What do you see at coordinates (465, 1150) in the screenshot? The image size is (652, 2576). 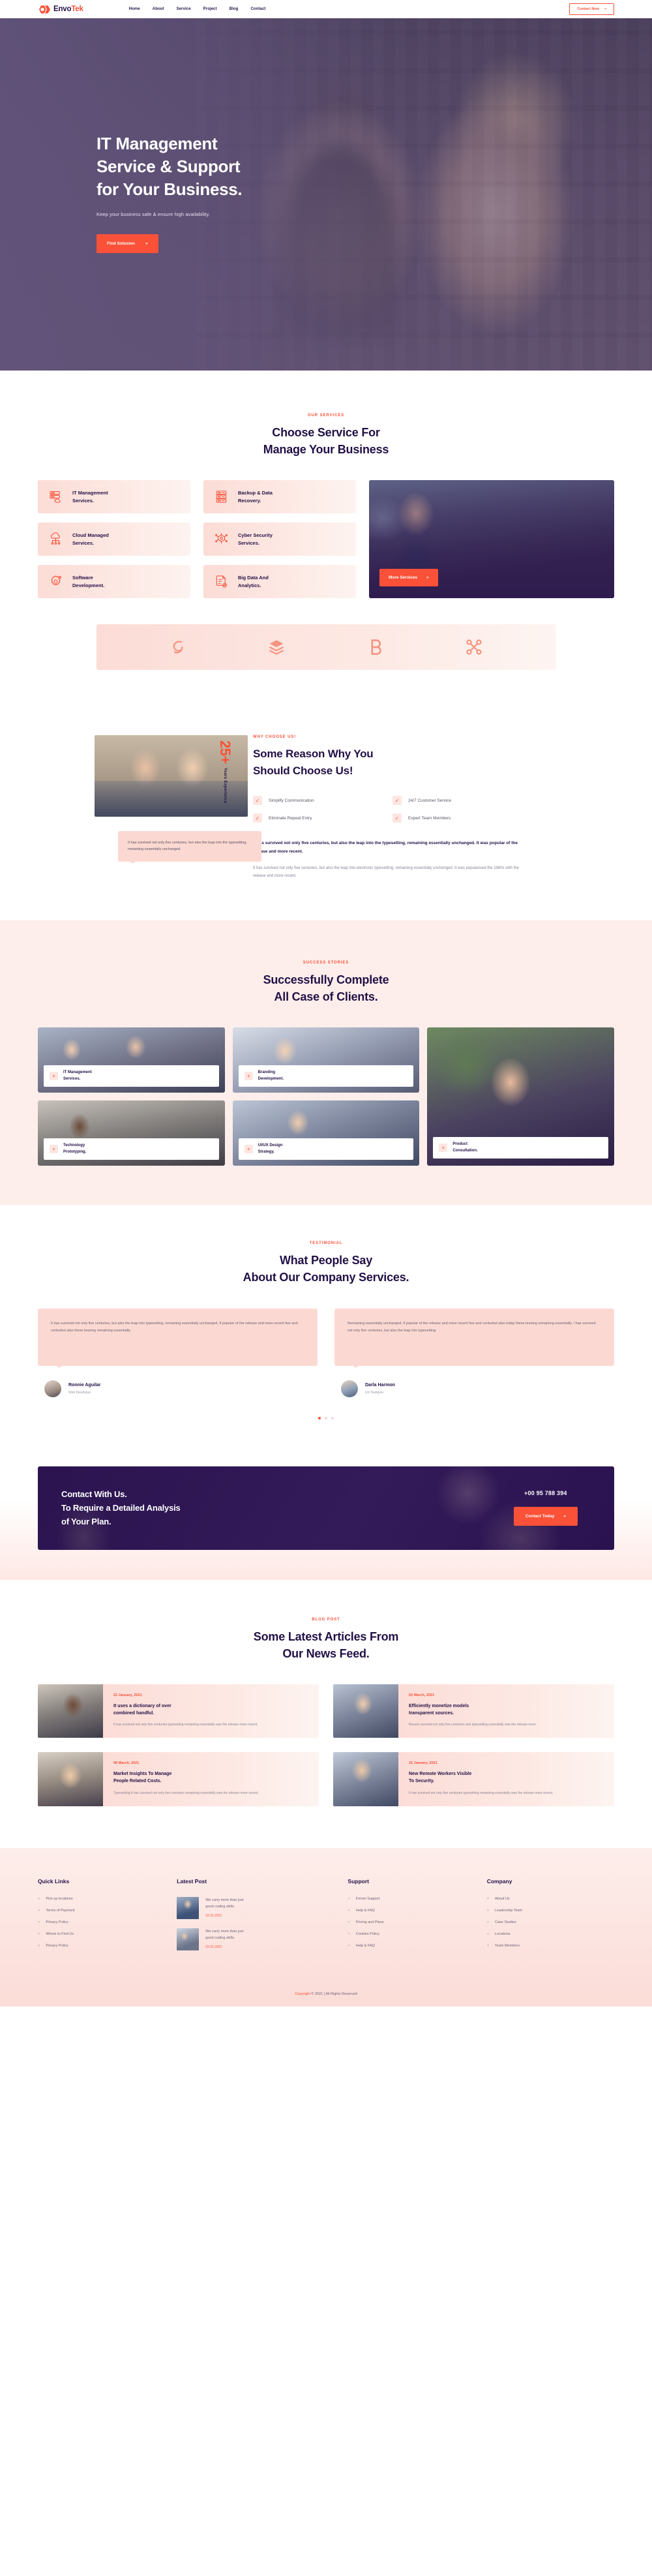 I see `case-label-line2: Consultation.` at bounding box center [465, 1150].